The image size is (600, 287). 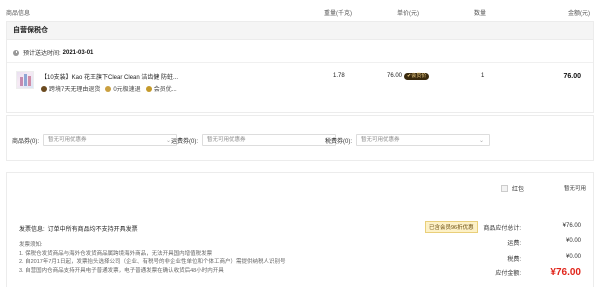 I want to click on shipping-coupon-label: 运费券(0):, so click(x=185, y=141).